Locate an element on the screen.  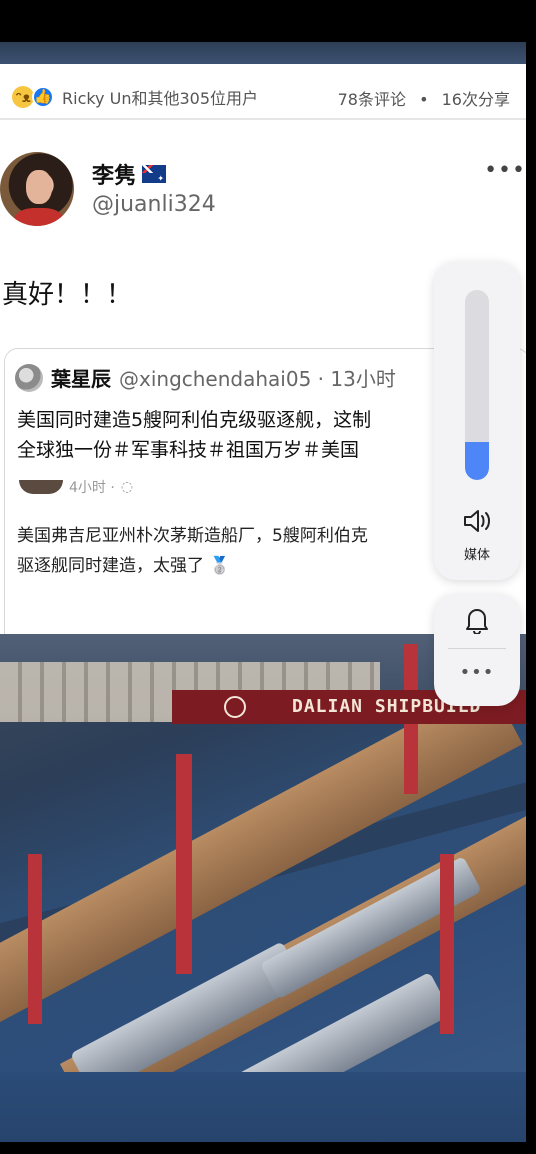
volume-slider is located at coordinates (477, 385).